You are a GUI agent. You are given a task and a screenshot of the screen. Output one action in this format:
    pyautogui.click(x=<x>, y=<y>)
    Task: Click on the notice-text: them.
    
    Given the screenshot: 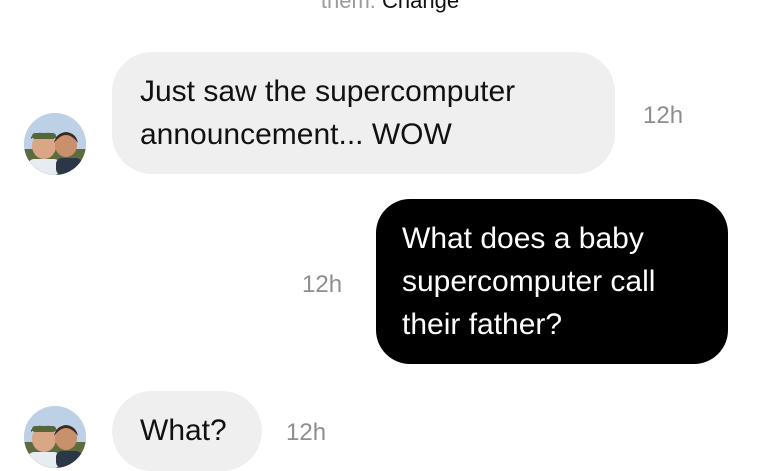 What is the action you would take?
    pyautogui.click(x=348, y=6)
    